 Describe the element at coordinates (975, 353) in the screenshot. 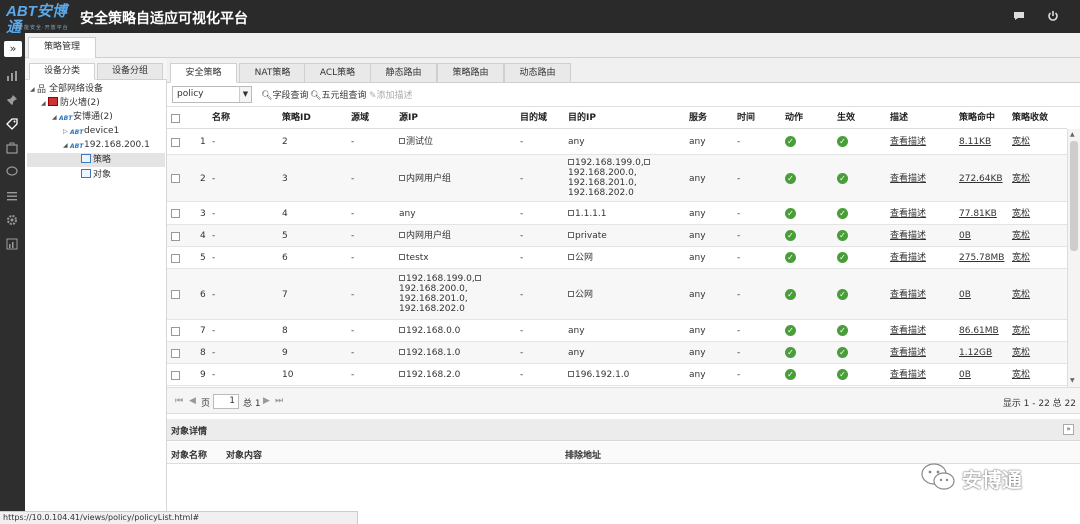

I see `hits-link: 1.12GB` at that location.